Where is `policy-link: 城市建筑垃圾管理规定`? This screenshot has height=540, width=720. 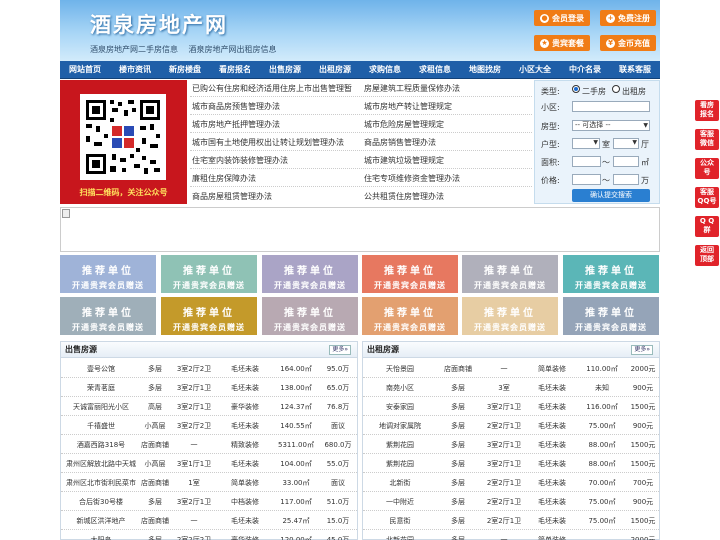
policy-link: 城市建筑垃圾管理规定 is located at coordinates (404, 160).